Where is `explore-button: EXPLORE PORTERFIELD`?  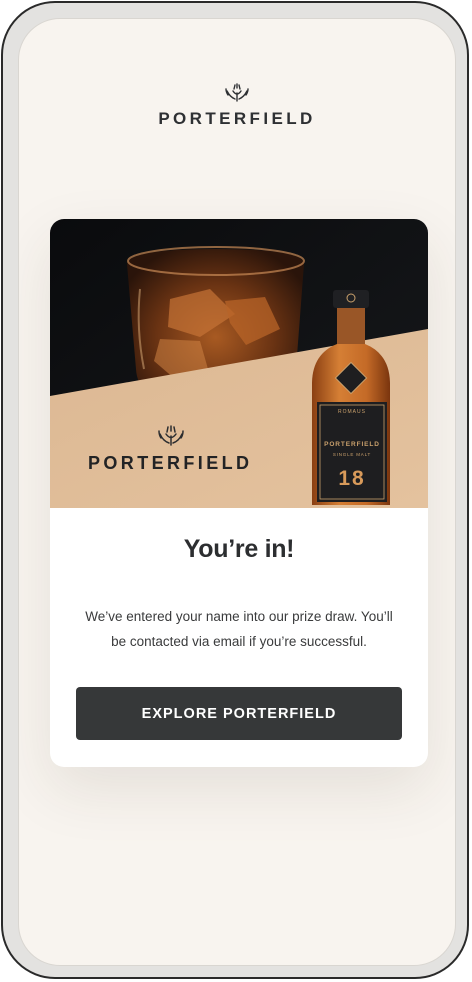 explore-button: EXPLORE PORTERFIELD is located at coordinates (239, 713).